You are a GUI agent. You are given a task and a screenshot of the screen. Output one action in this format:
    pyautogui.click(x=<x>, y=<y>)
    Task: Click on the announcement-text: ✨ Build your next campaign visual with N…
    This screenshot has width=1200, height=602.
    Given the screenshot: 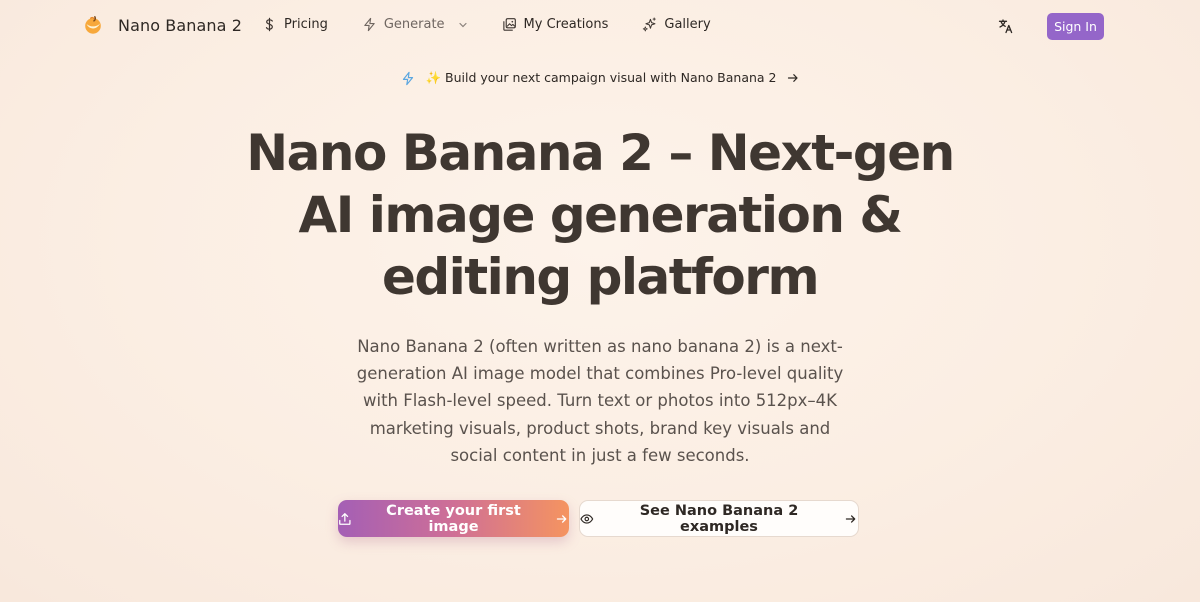 What is the action you would take?
    pyautogui.click(x=601, y=77)
    